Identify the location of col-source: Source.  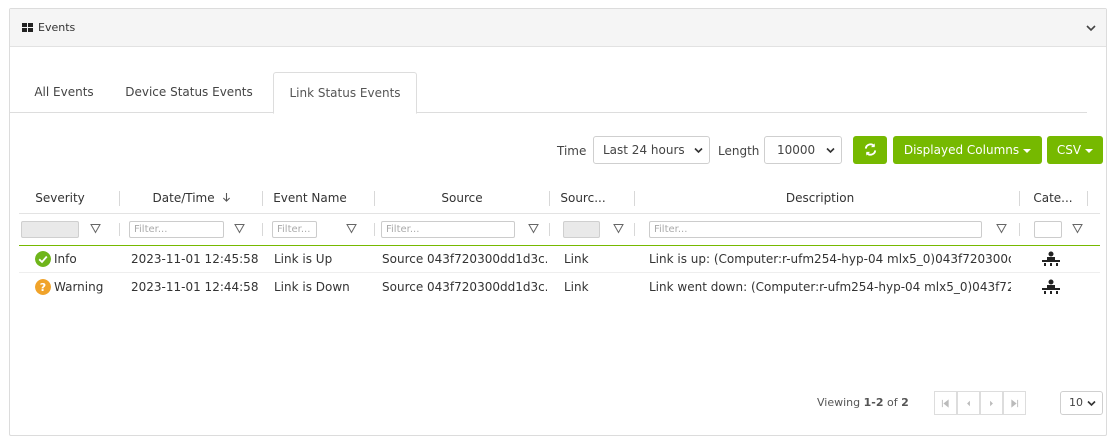
(462, 198).